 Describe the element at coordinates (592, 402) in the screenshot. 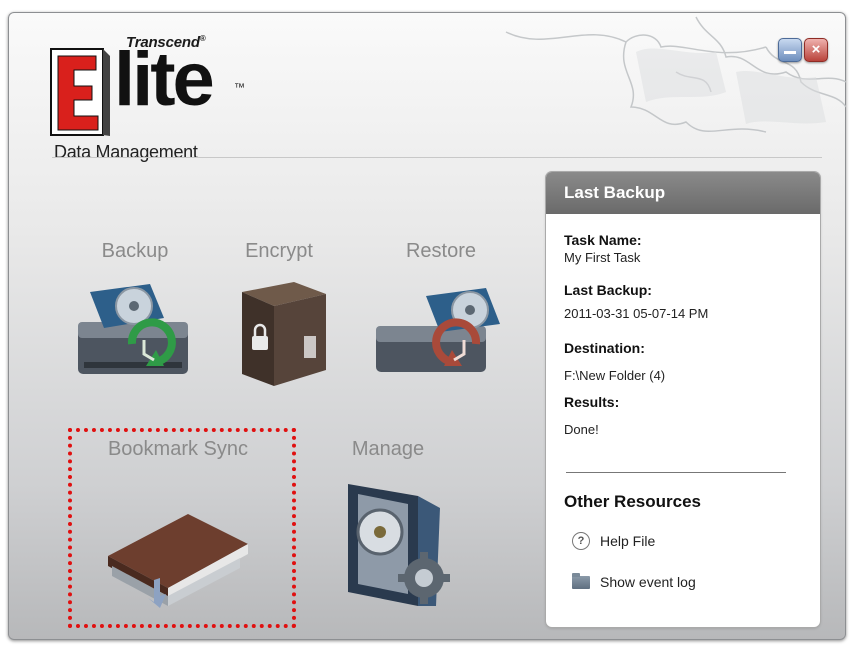

I see `results-label: Results:` at that location.